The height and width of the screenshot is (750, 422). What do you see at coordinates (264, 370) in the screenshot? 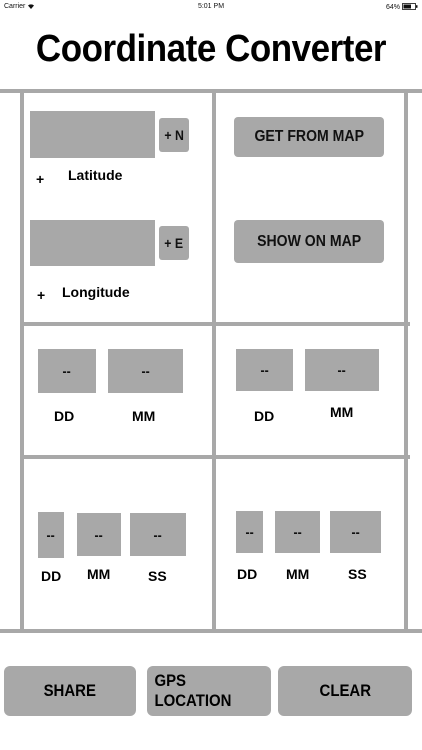
I see `lon-dd-value: --` at bounding box center [264, 370].